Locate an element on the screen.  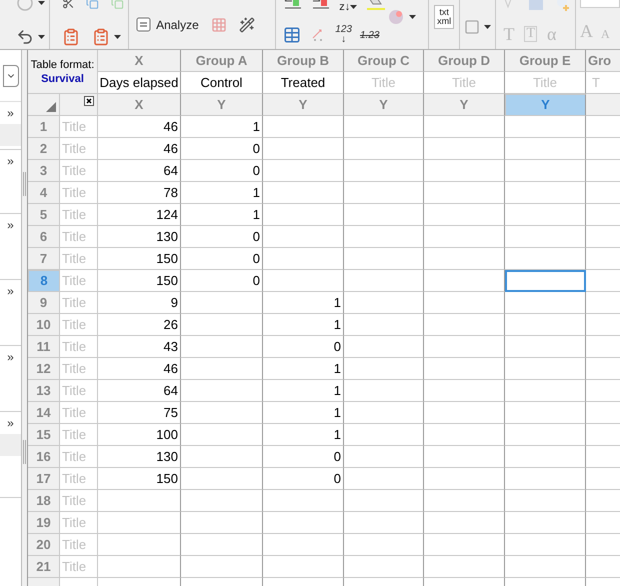
add-image-icon is located at coordinates (563, 5).